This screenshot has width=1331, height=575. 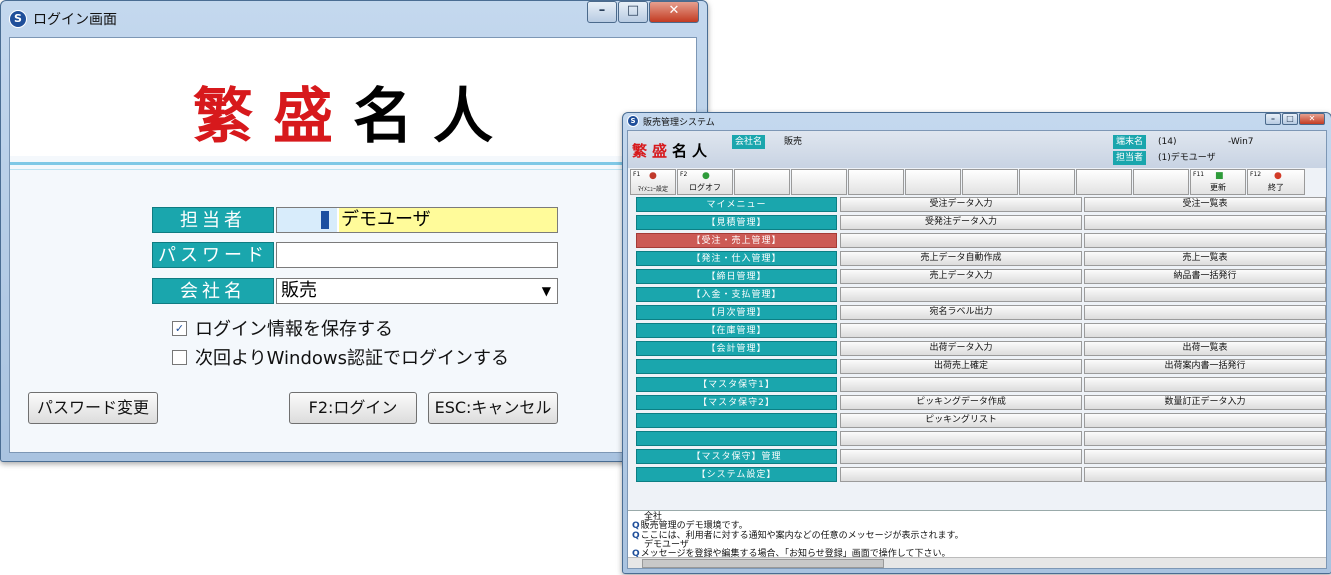 I want to click on checkbox-checked-icon: ✓, so click(x=179, y=328).